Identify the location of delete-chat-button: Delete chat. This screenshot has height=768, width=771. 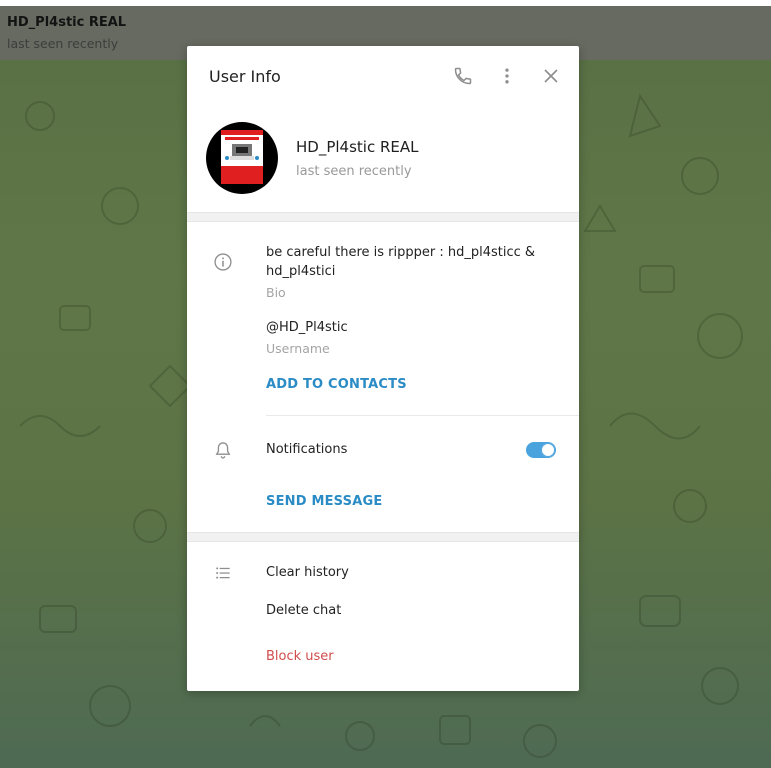
(303, 610).